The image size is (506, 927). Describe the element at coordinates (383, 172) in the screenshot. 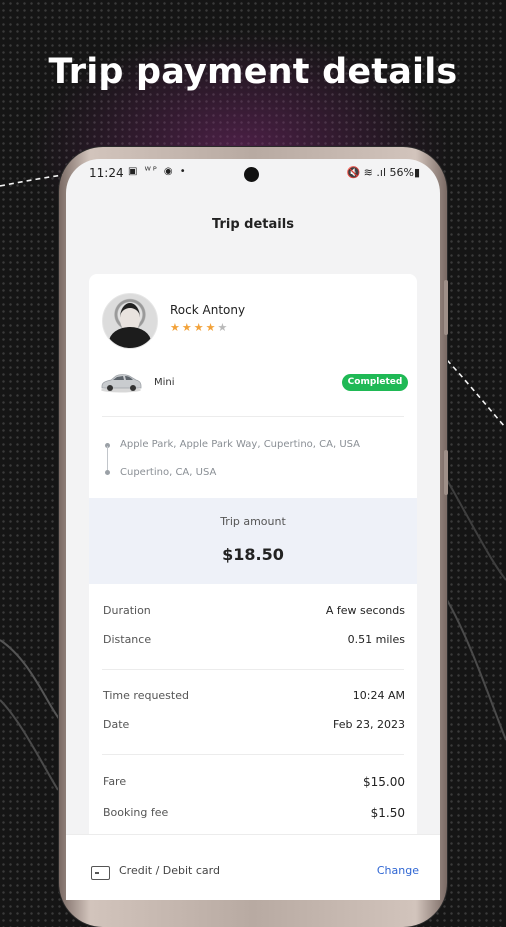

I see `system-status-icons: 🔇 ≋ .ıl 56%▮` at that location.